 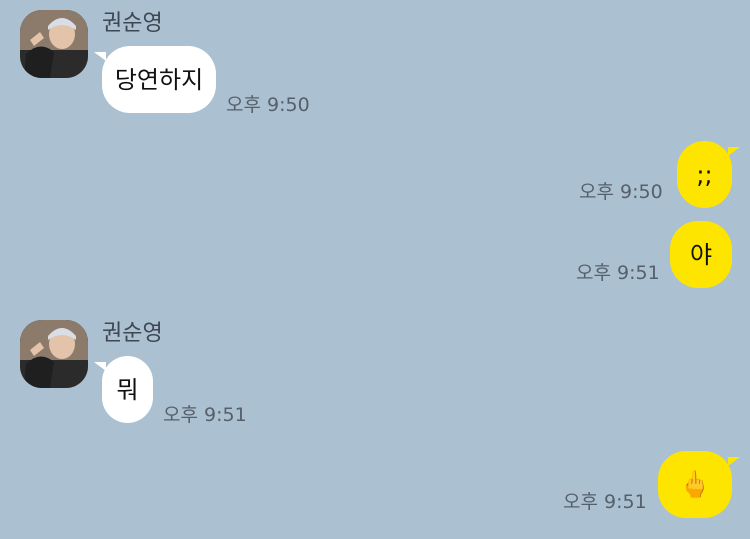 I want to click on outgoing-message-bubble: ;;, so click(x=708, y=174).